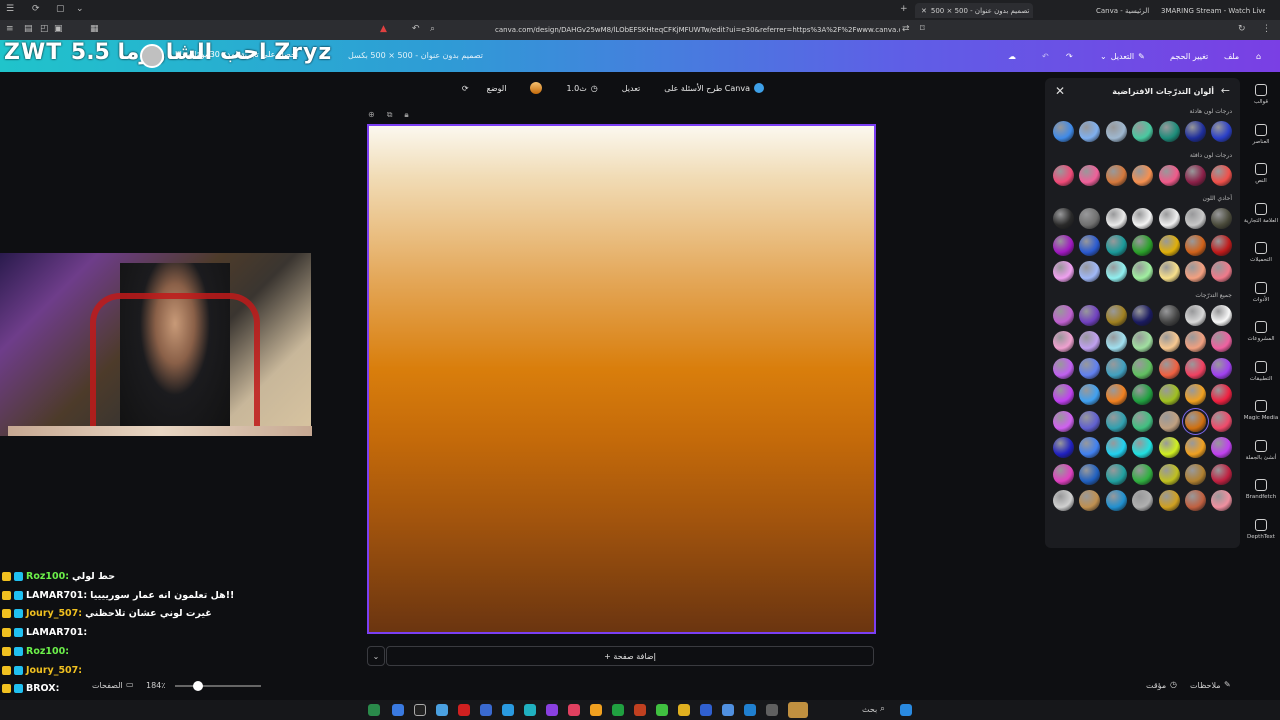 The image size is (1280, 720). What do you see at coordinates (1045, 56) in the screenshot?
I see `undo-icon: ↶` at bounding box center [1045, 56].